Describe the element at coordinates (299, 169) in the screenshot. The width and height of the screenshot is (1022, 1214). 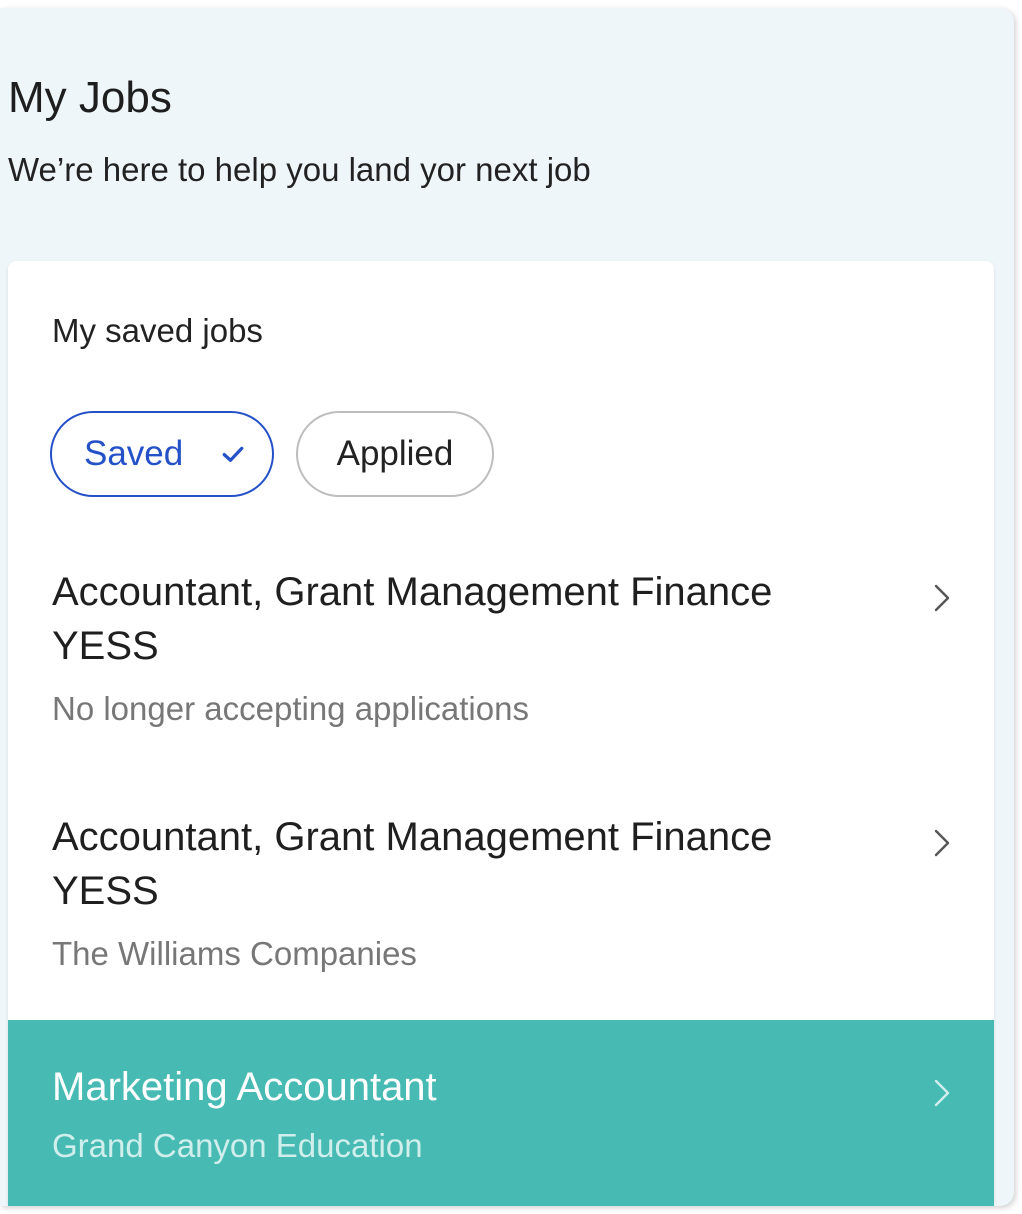
I see `page-subtitle: We’re here to help you land yor next job` at that location.